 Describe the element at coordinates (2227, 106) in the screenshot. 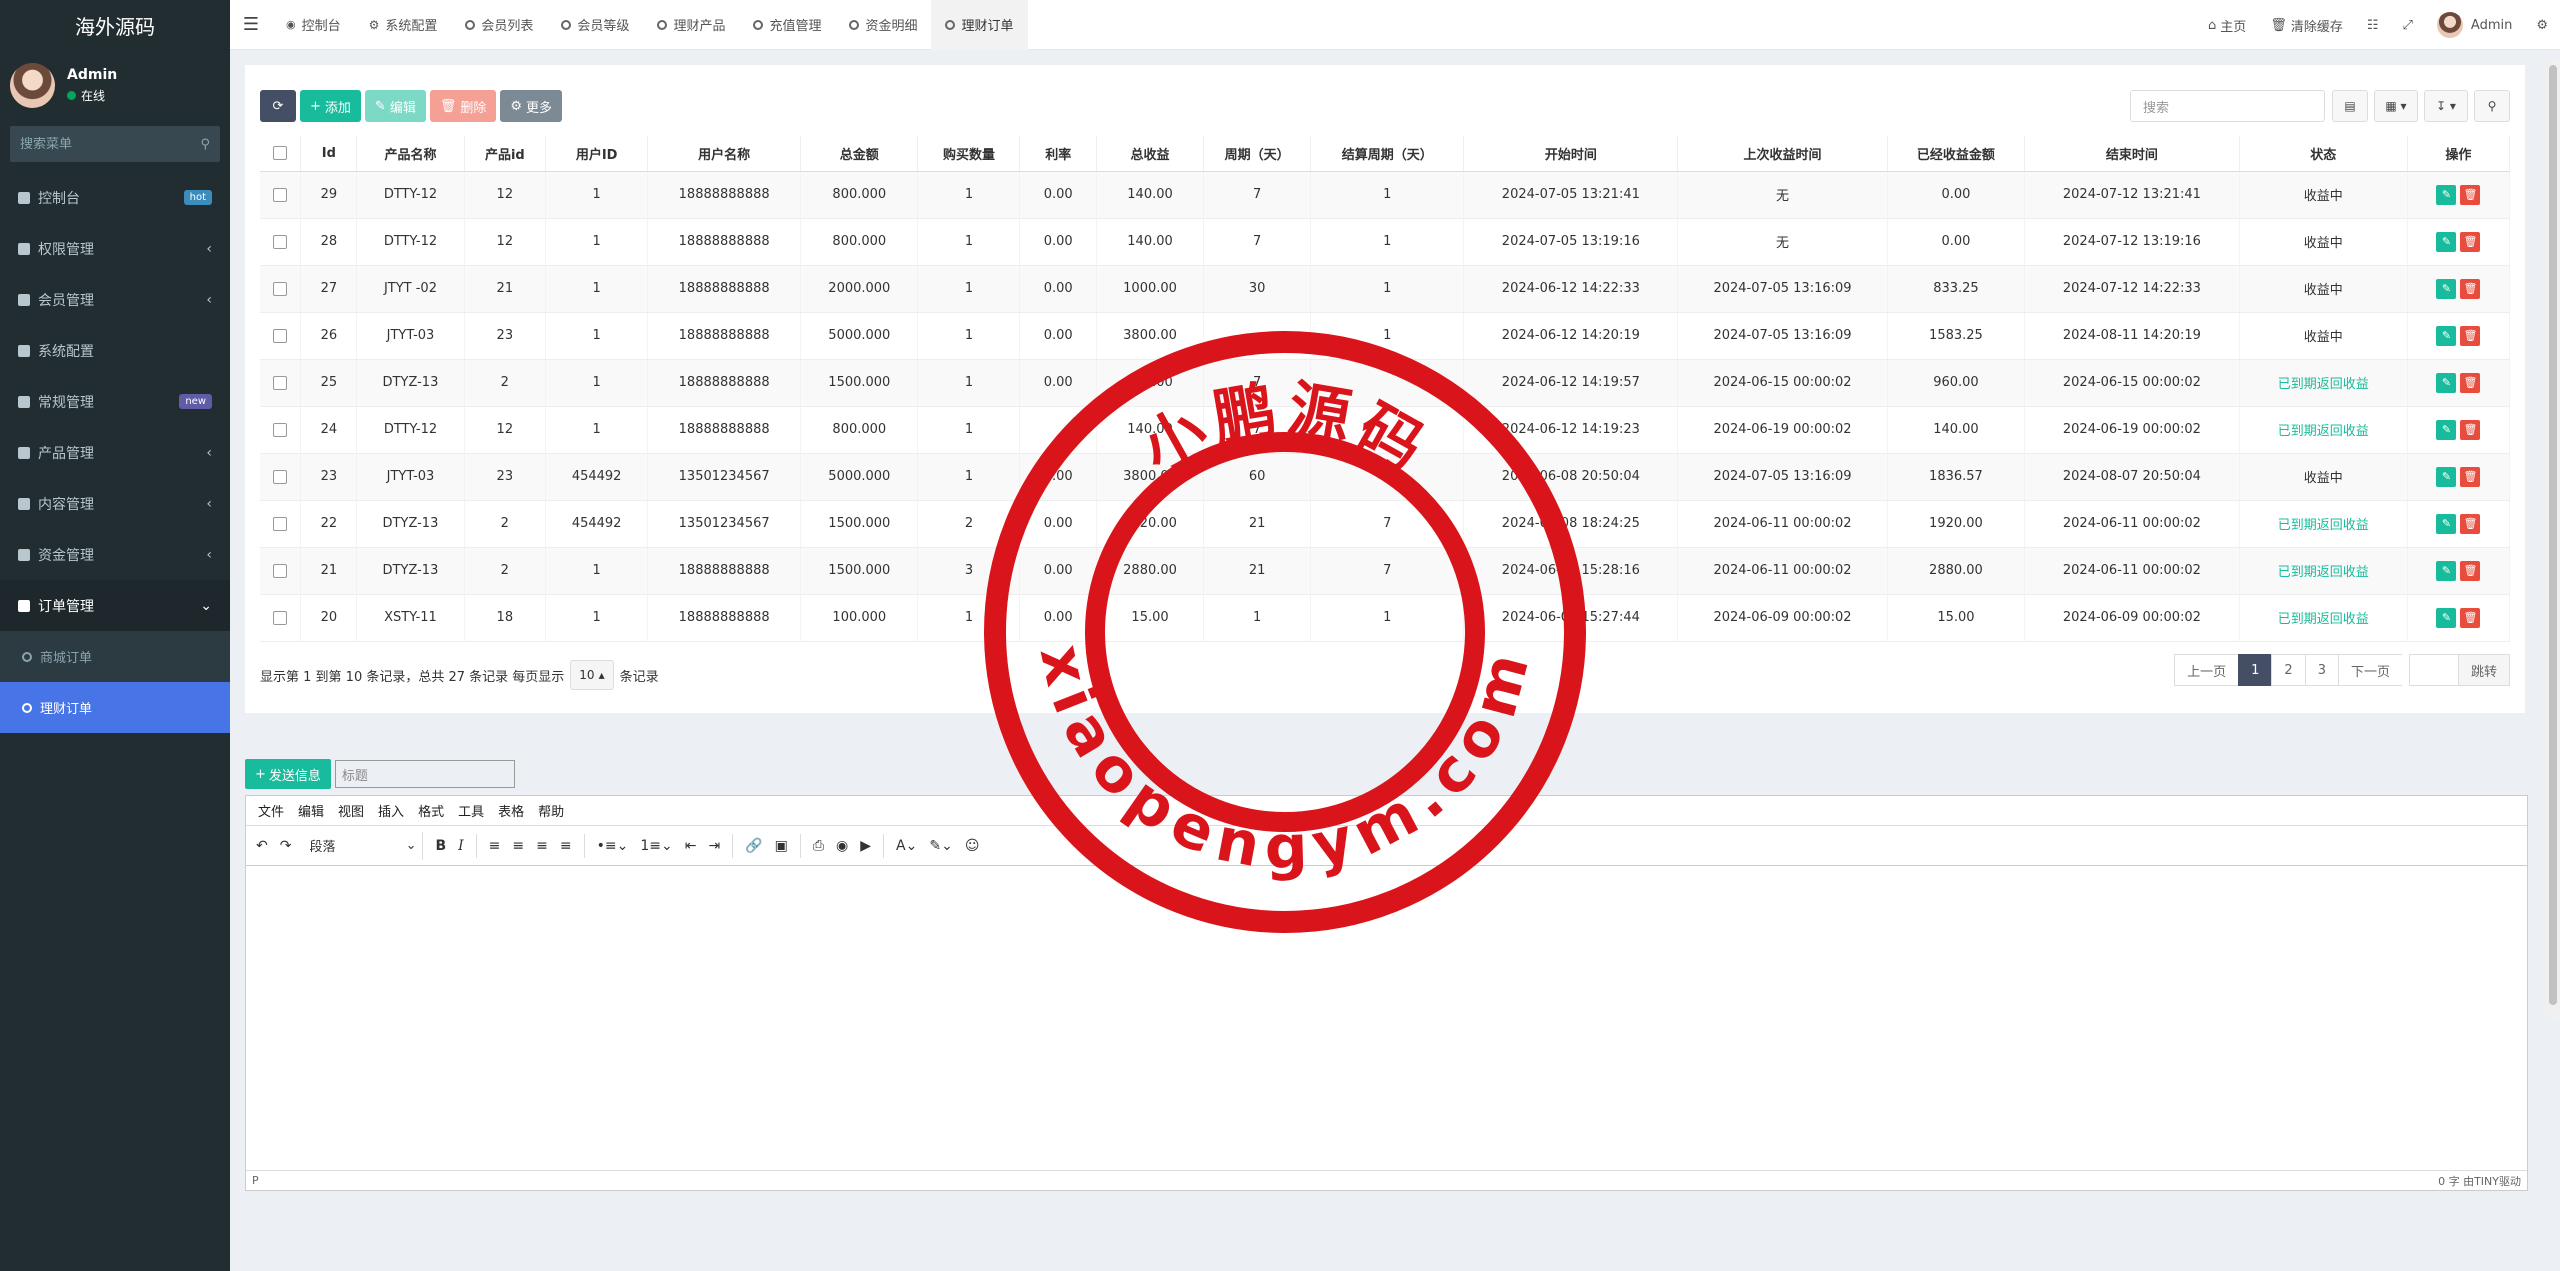

I see `table-search-input: 搜索` at that location.